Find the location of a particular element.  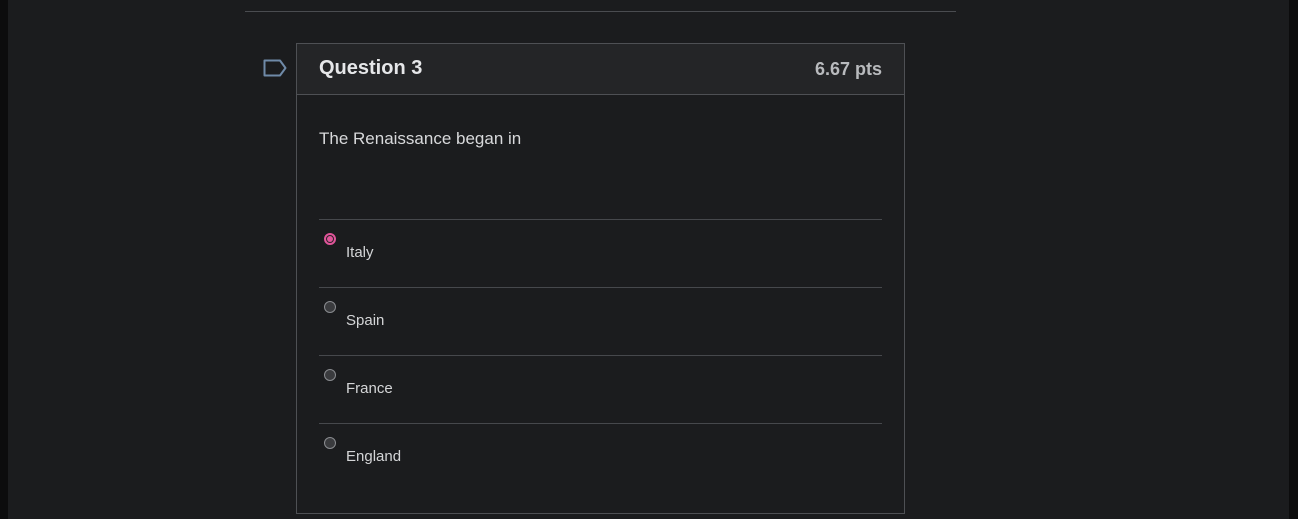

flag-question-icon is located at coordinates (275, 68).